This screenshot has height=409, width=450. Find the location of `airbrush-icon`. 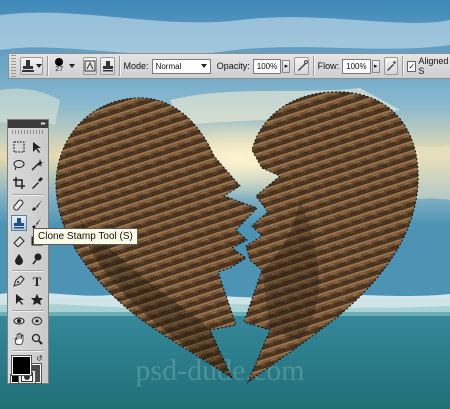

airbrush-icon is located at coordinates (392, 65).